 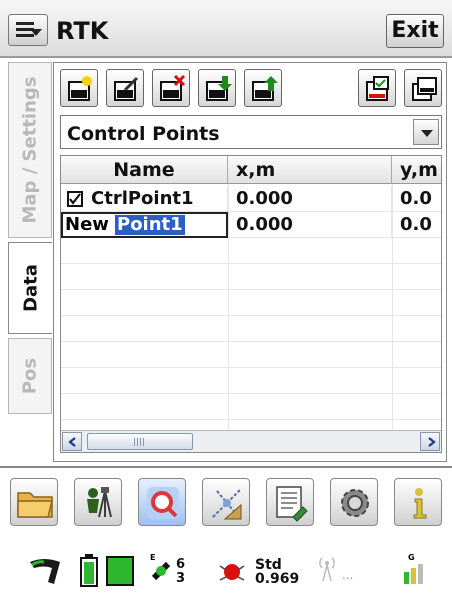 What do you see at coordinates (416, 170) in the screenshot?
I see `column-header-y: y,m` at bounding box center [416, 170].